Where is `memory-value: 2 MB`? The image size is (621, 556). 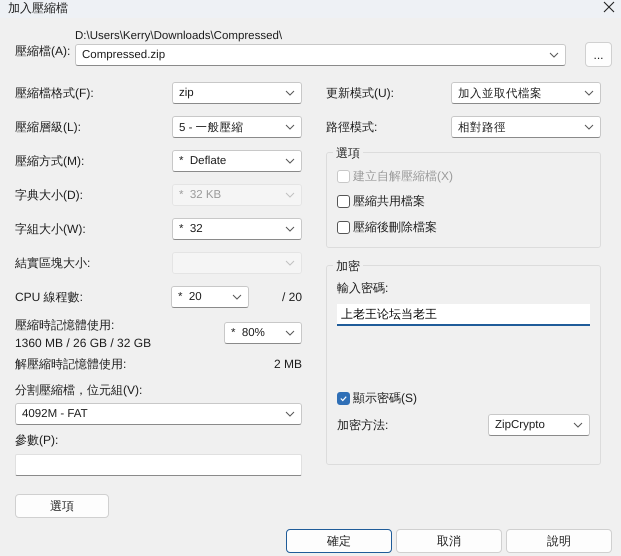
memory-value: 2 MB is located at coordinates (288, 364).